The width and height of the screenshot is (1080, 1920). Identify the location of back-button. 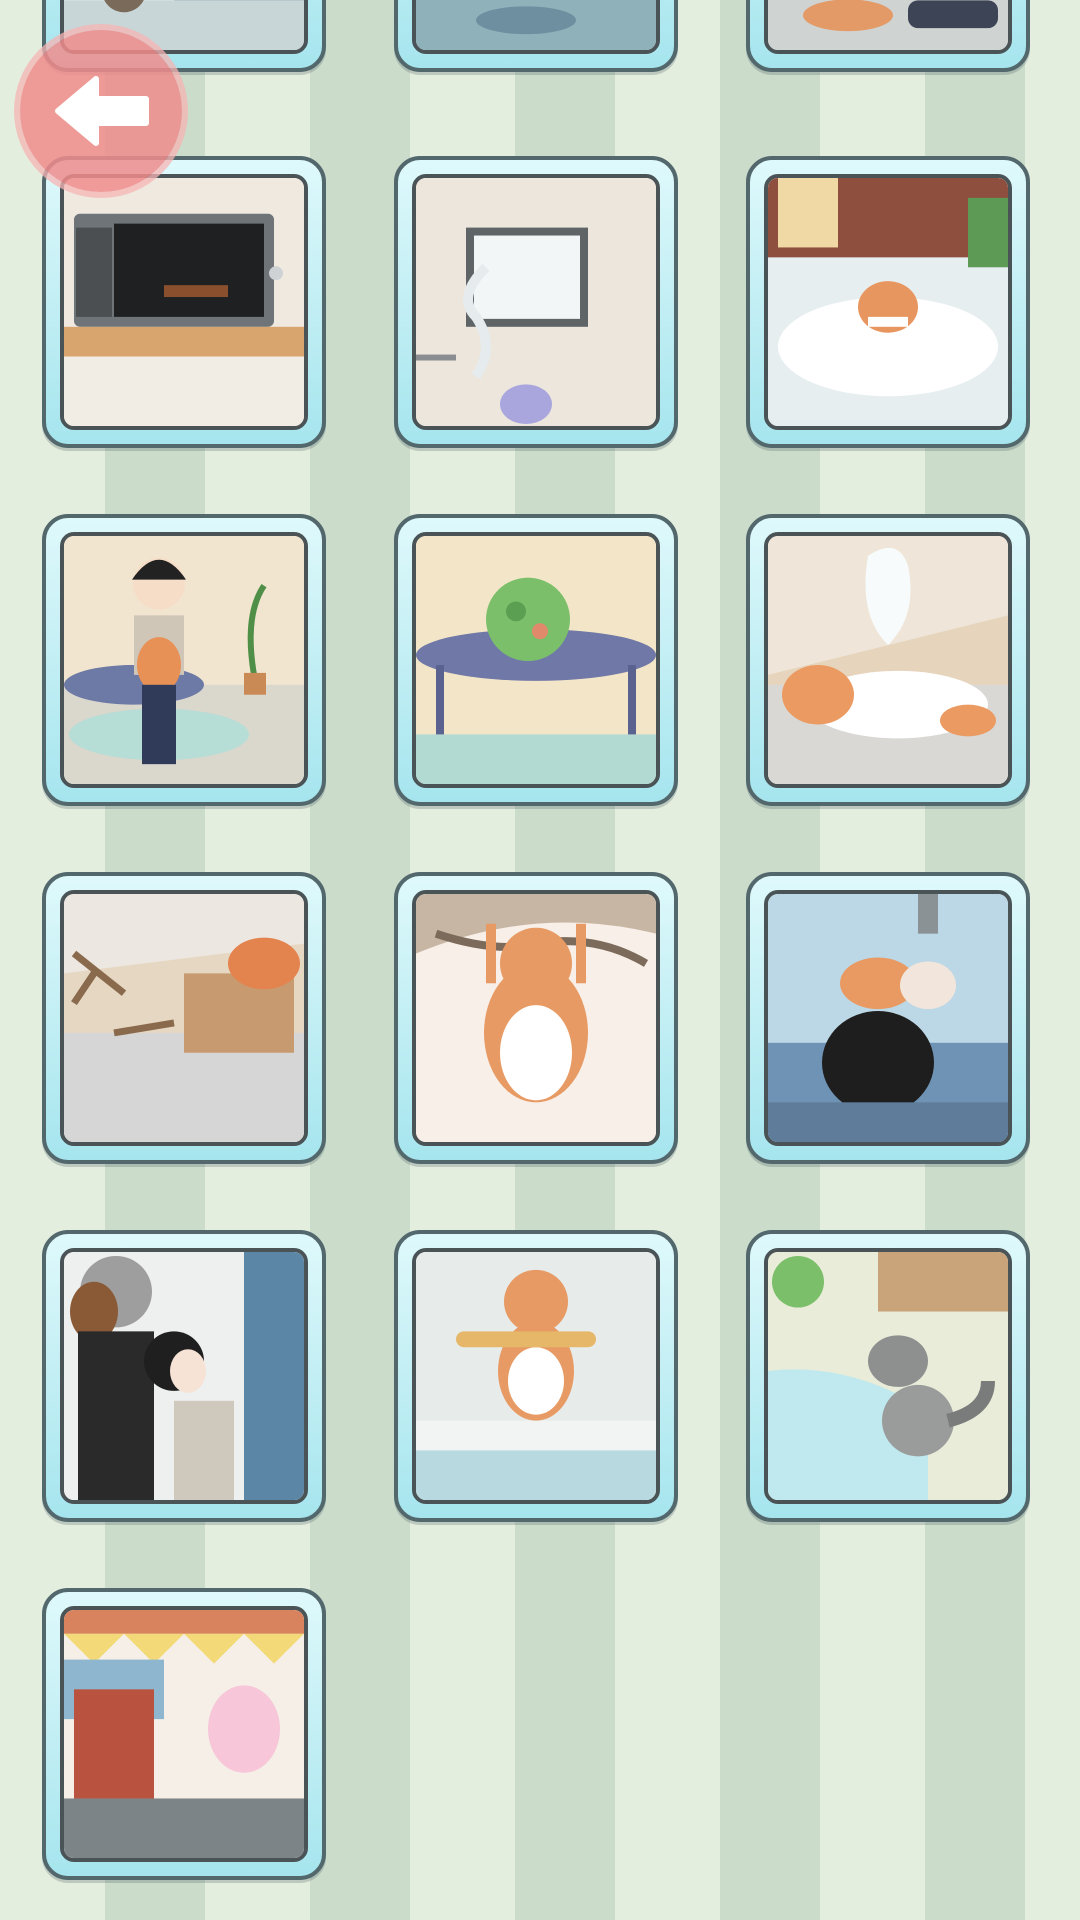
(101, 111).